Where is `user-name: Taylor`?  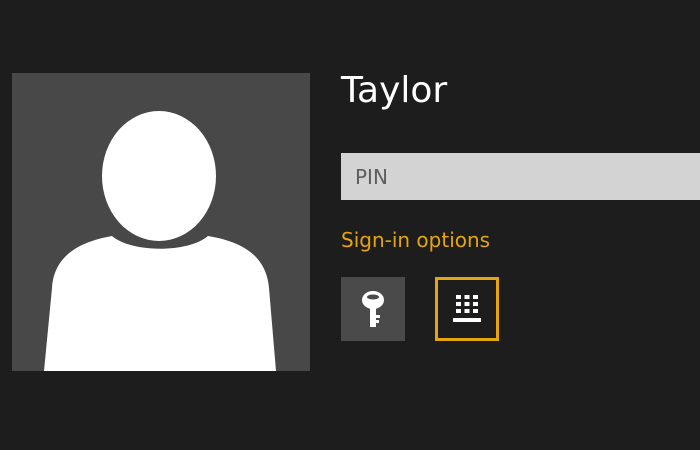 user-name: Taylor is located at coordinates (394, 90).